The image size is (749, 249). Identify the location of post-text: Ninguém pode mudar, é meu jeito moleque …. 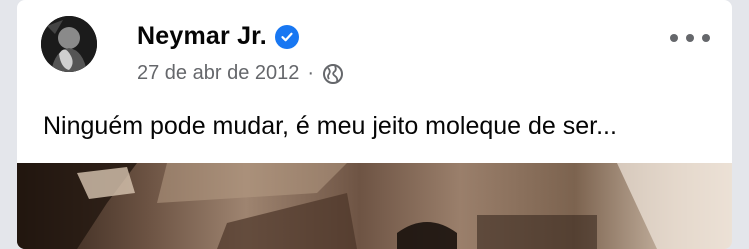
(330, 126).